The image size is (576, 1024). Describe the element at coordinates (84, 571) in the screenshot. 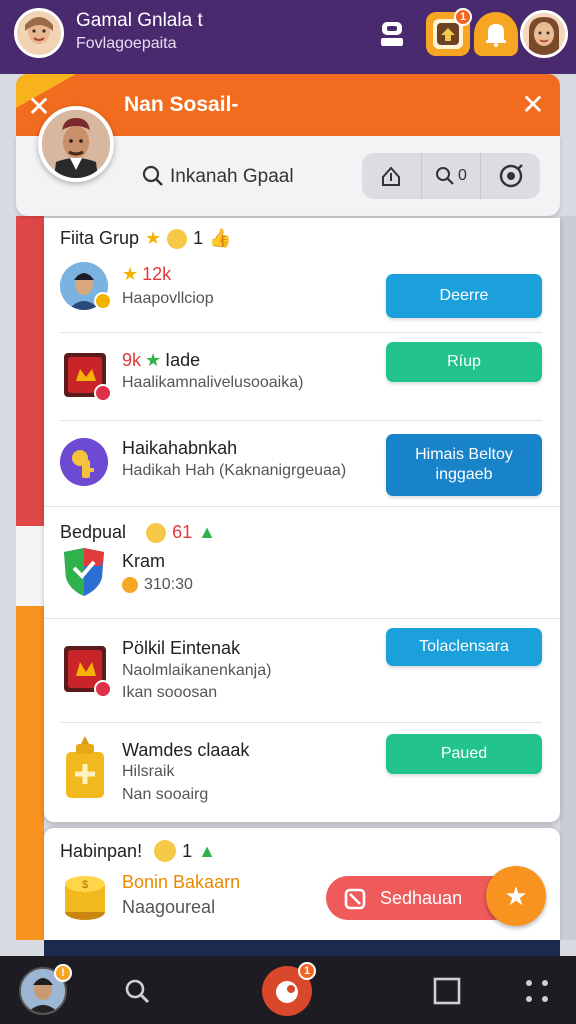

I see `shield-icon` at that location.